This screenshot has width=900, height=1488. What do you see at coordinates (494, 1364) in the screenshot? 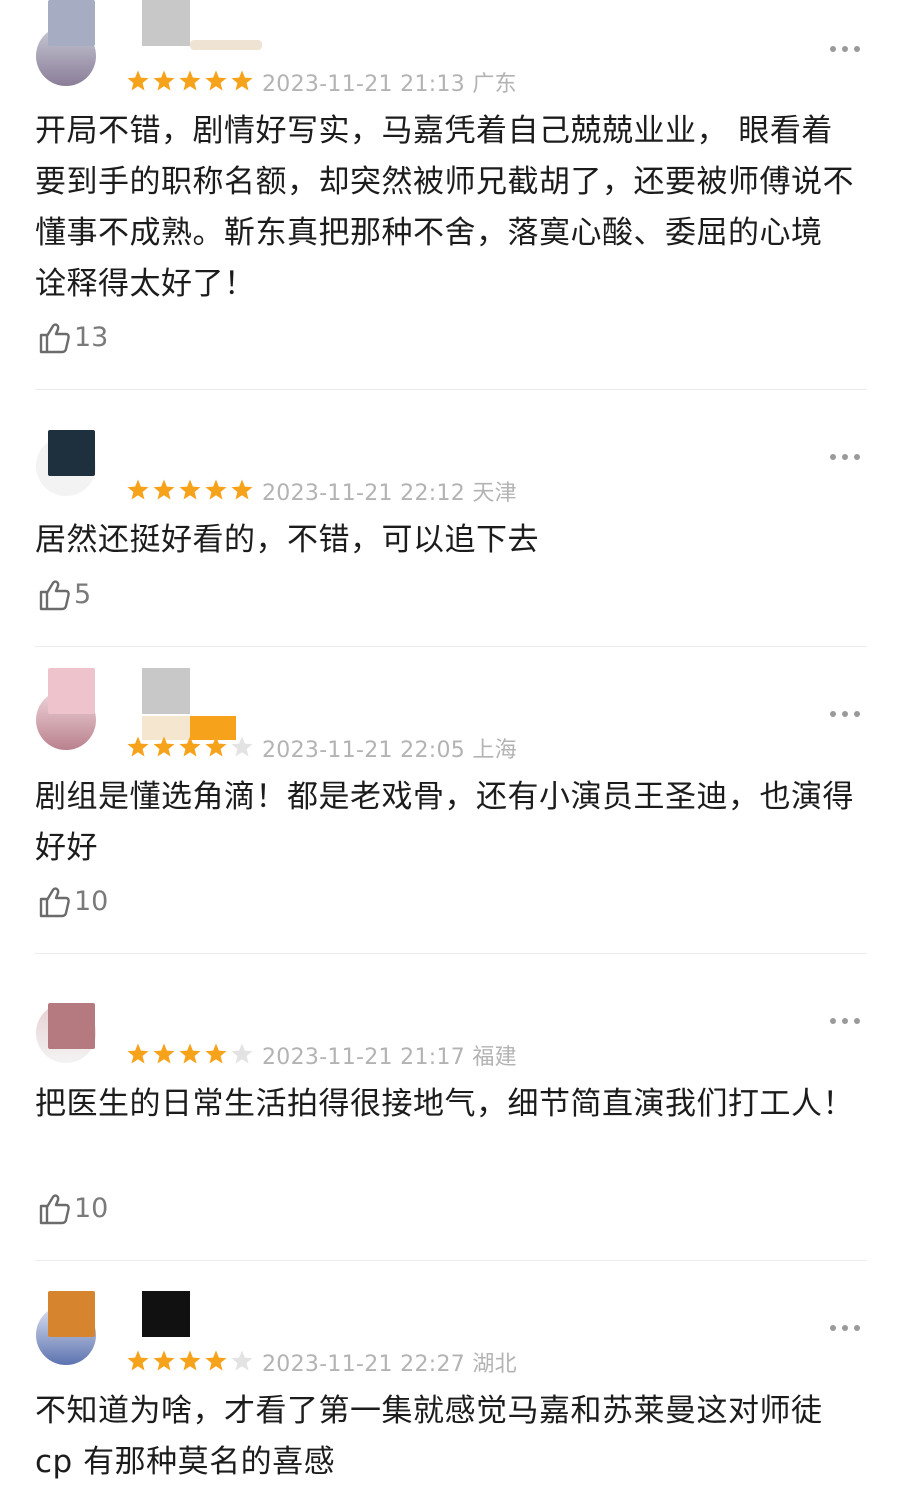
I see `review-location: 湖北` at bounding box center [494, 1364].